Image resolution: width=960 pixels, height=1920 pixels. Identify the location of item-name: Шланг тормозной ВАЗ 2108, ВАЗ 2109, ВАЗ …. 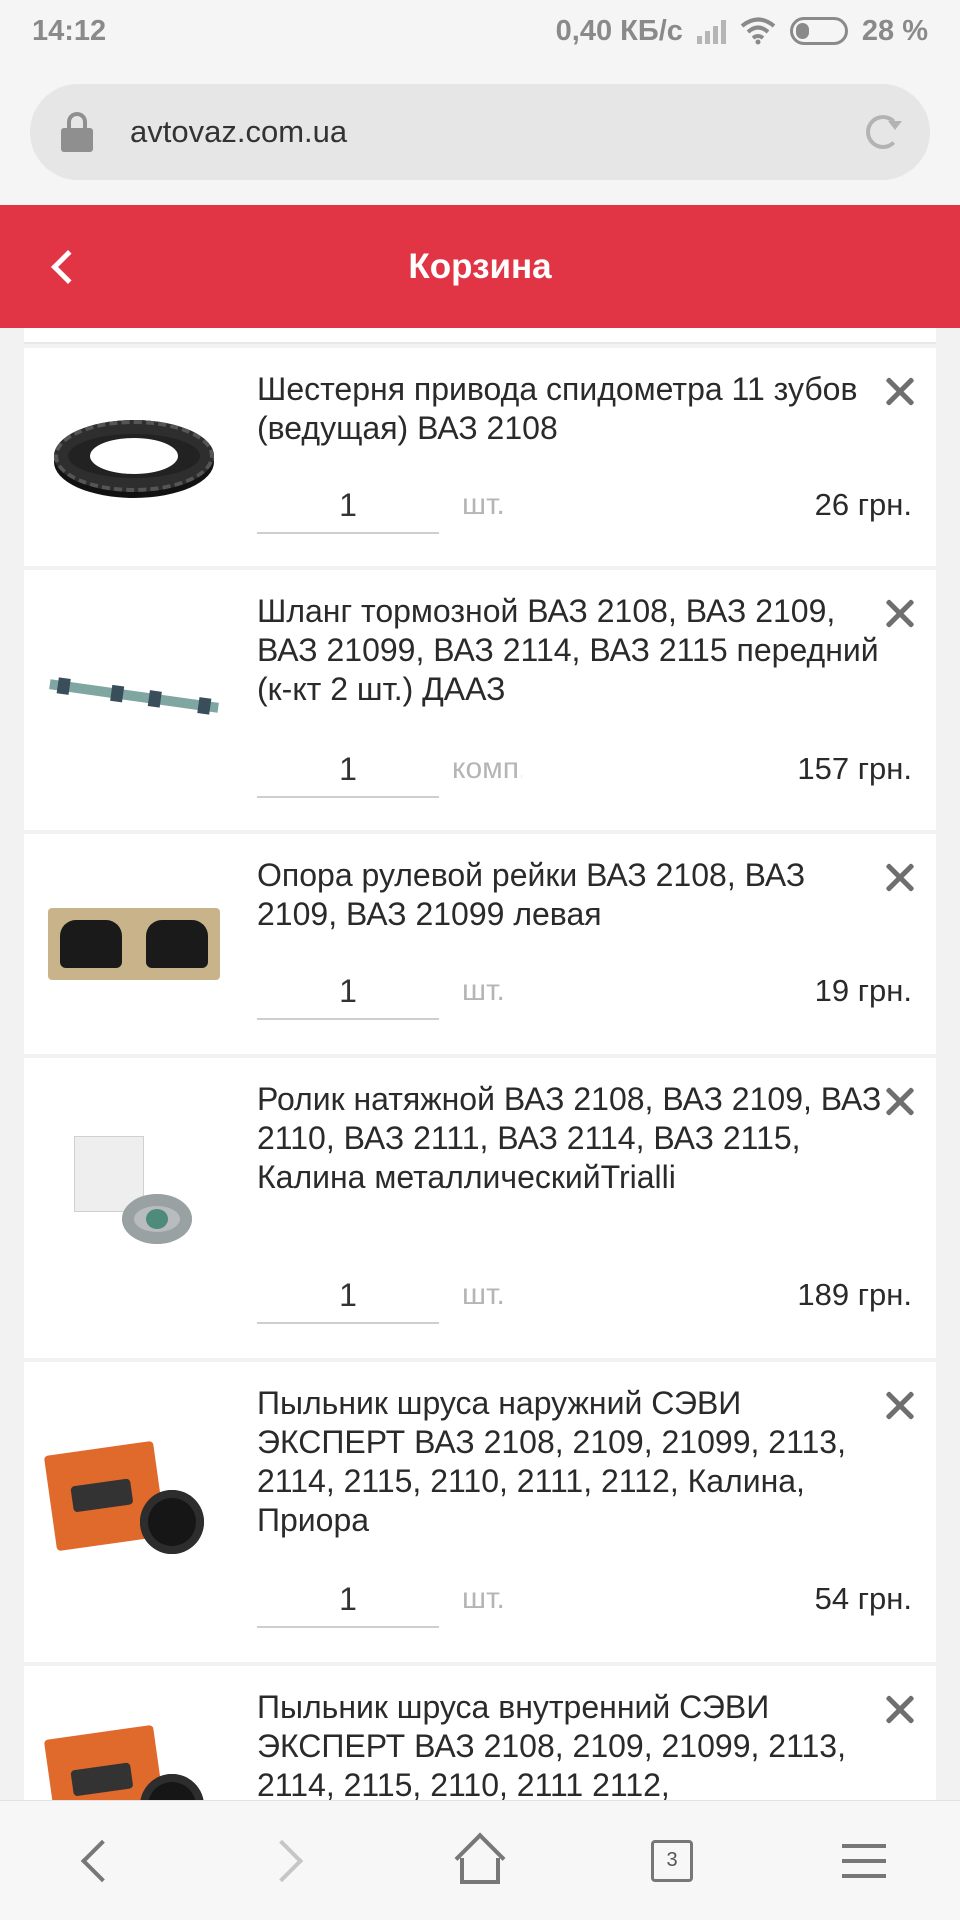
(572, 650).